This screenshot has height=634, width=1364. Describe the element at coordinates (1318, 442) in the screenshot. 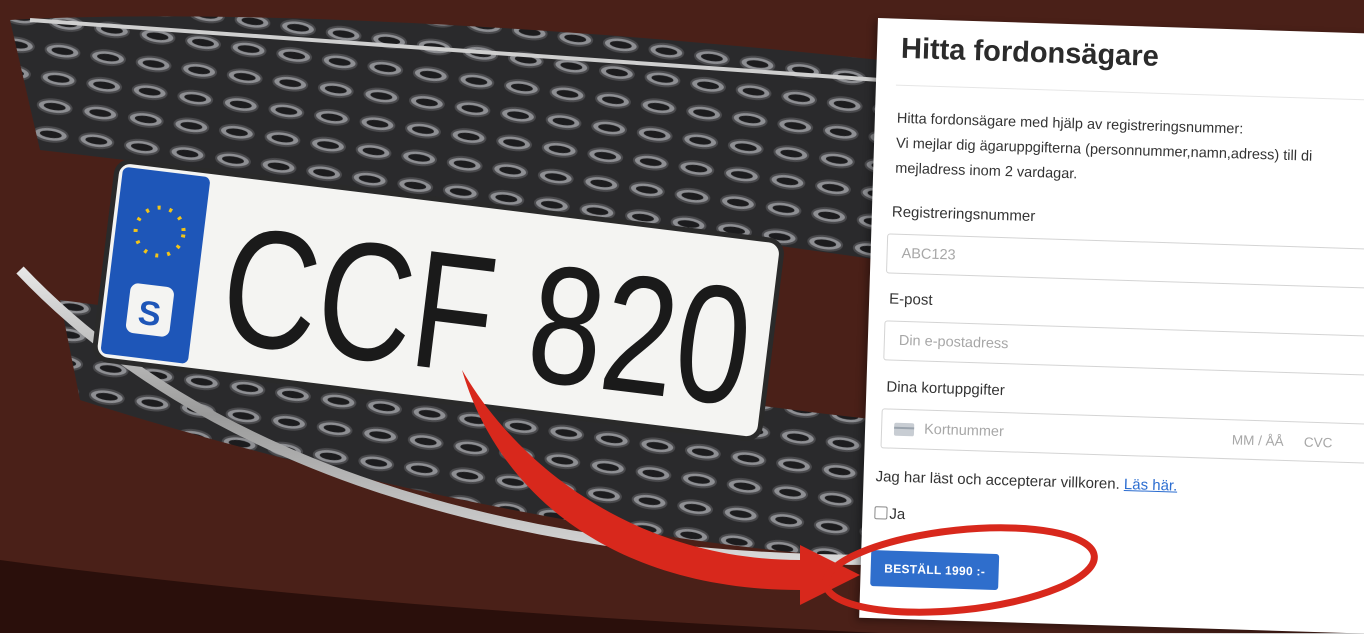

I see `card-cvc-placeholder: CVC` at that location.